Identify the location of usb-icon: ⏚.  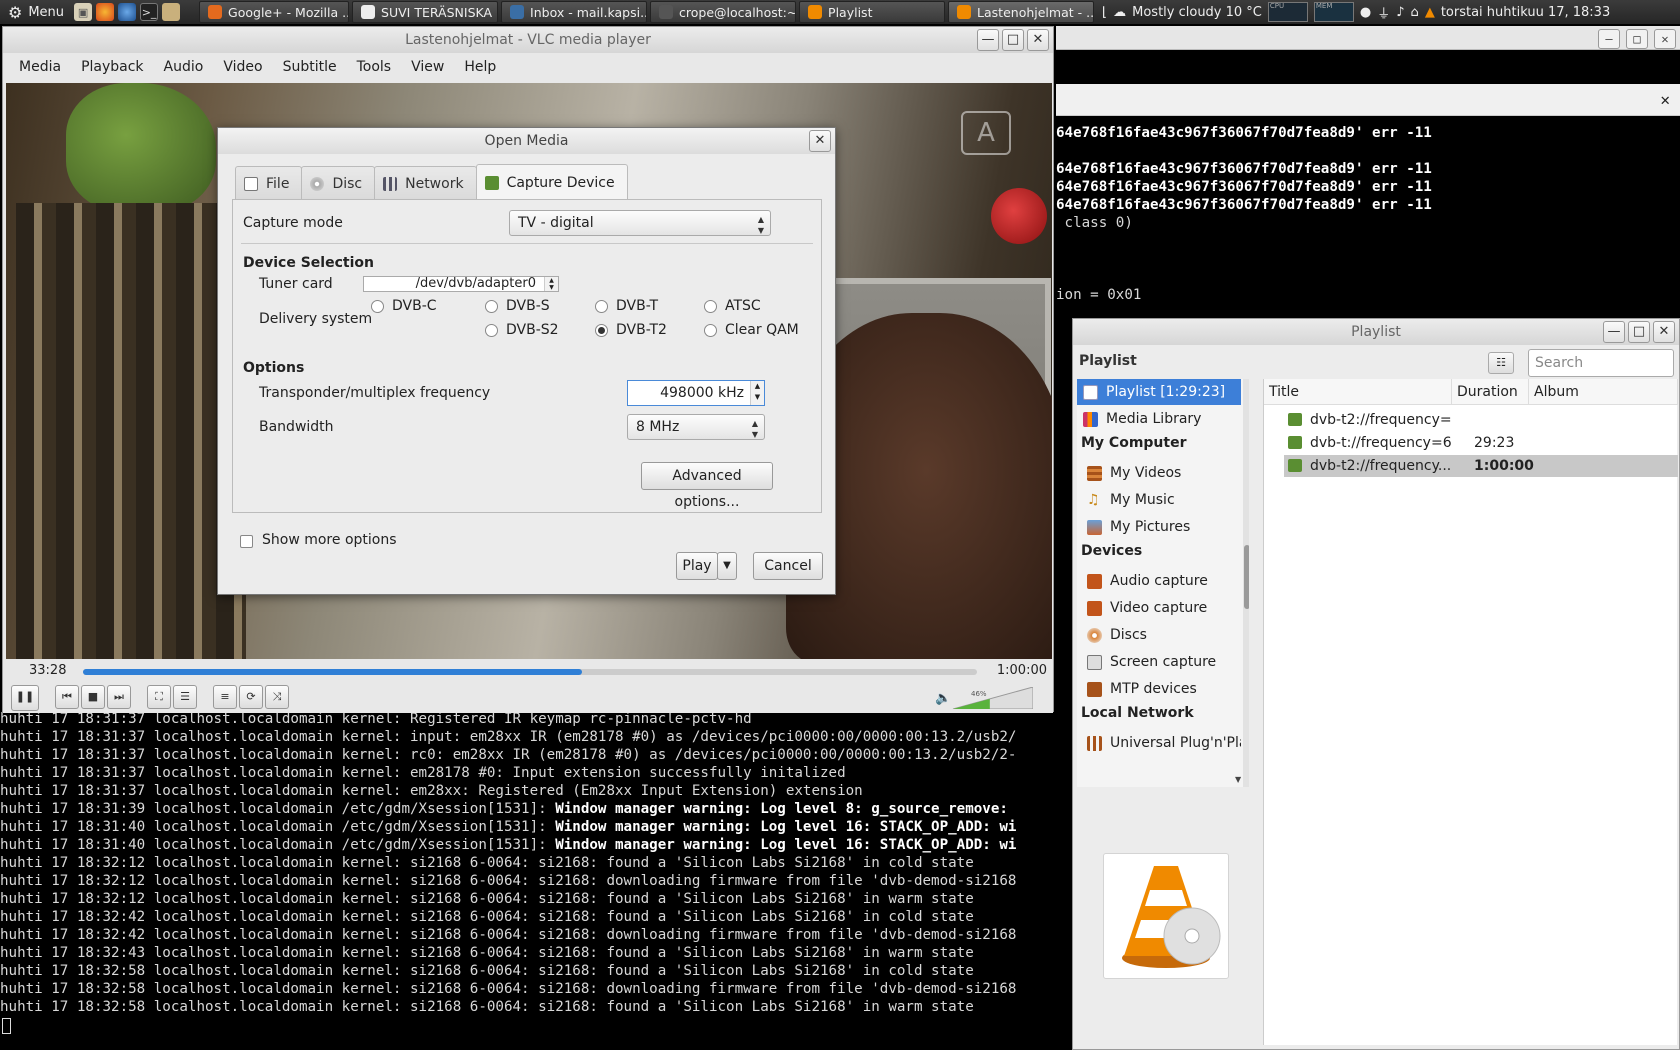
(1383, 12).